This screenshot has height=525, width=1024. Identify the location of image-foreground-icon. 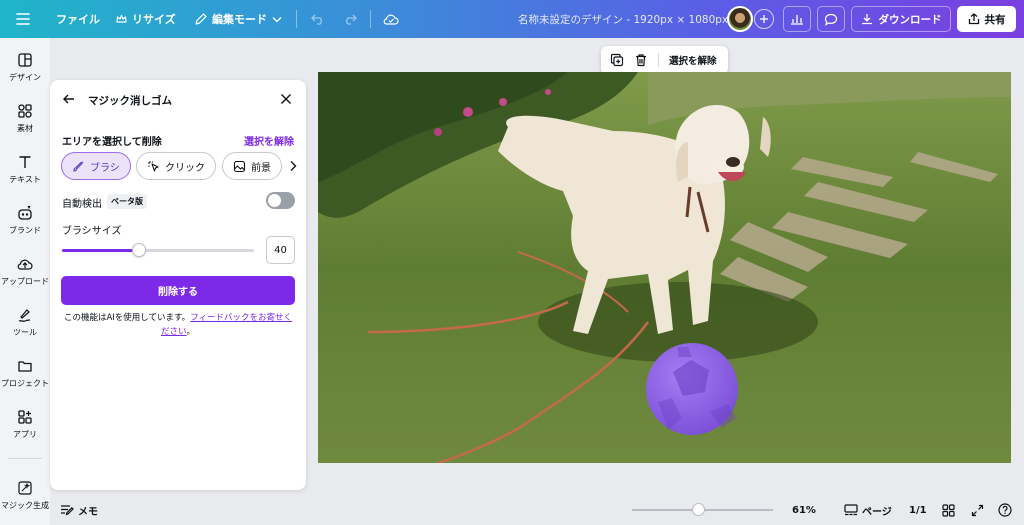
(239, 166).